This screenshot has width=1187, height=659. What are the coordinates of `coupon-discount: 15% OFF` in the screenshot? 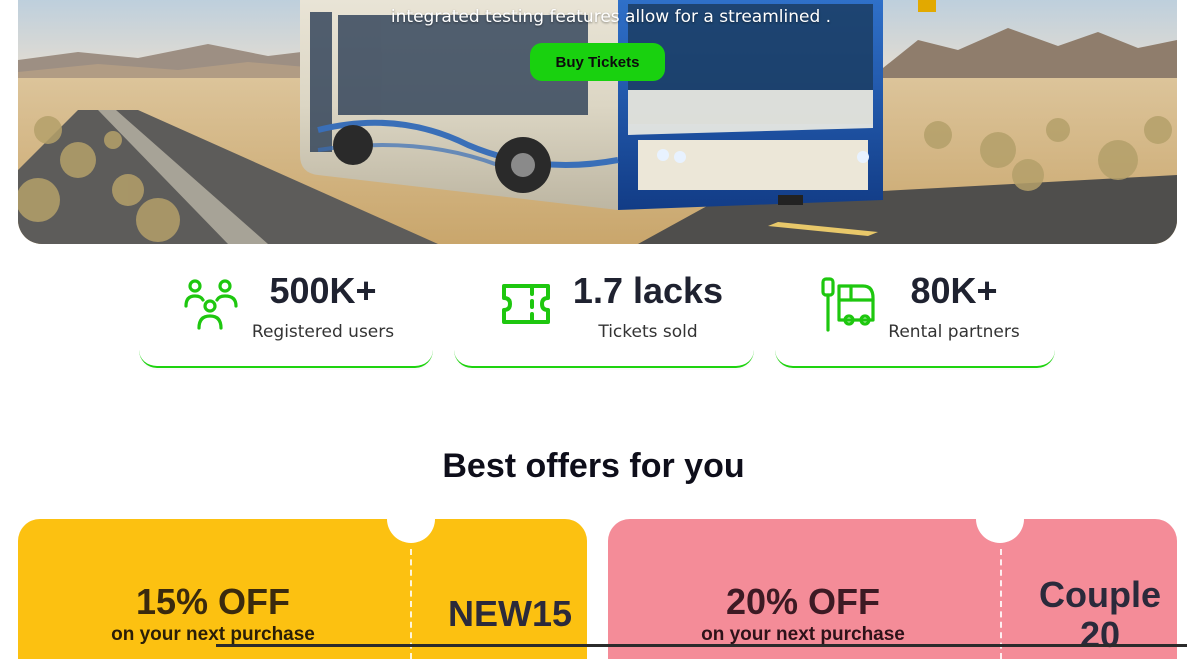 It's located at (213, 601).